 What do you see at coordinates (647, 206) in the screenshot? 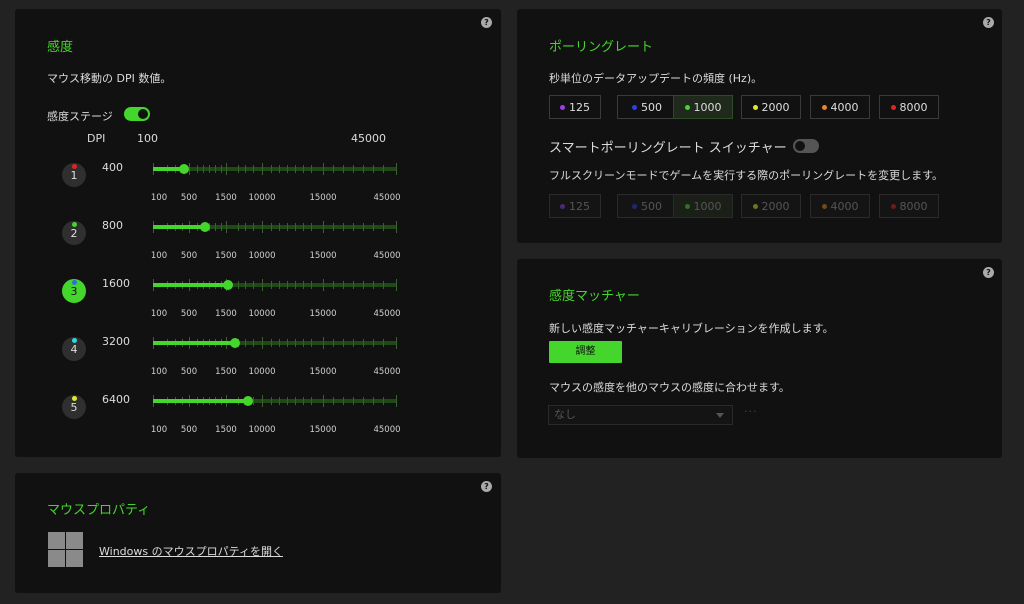
I see `smart-rate-button-500: 500` at bounding box center [647, 206].